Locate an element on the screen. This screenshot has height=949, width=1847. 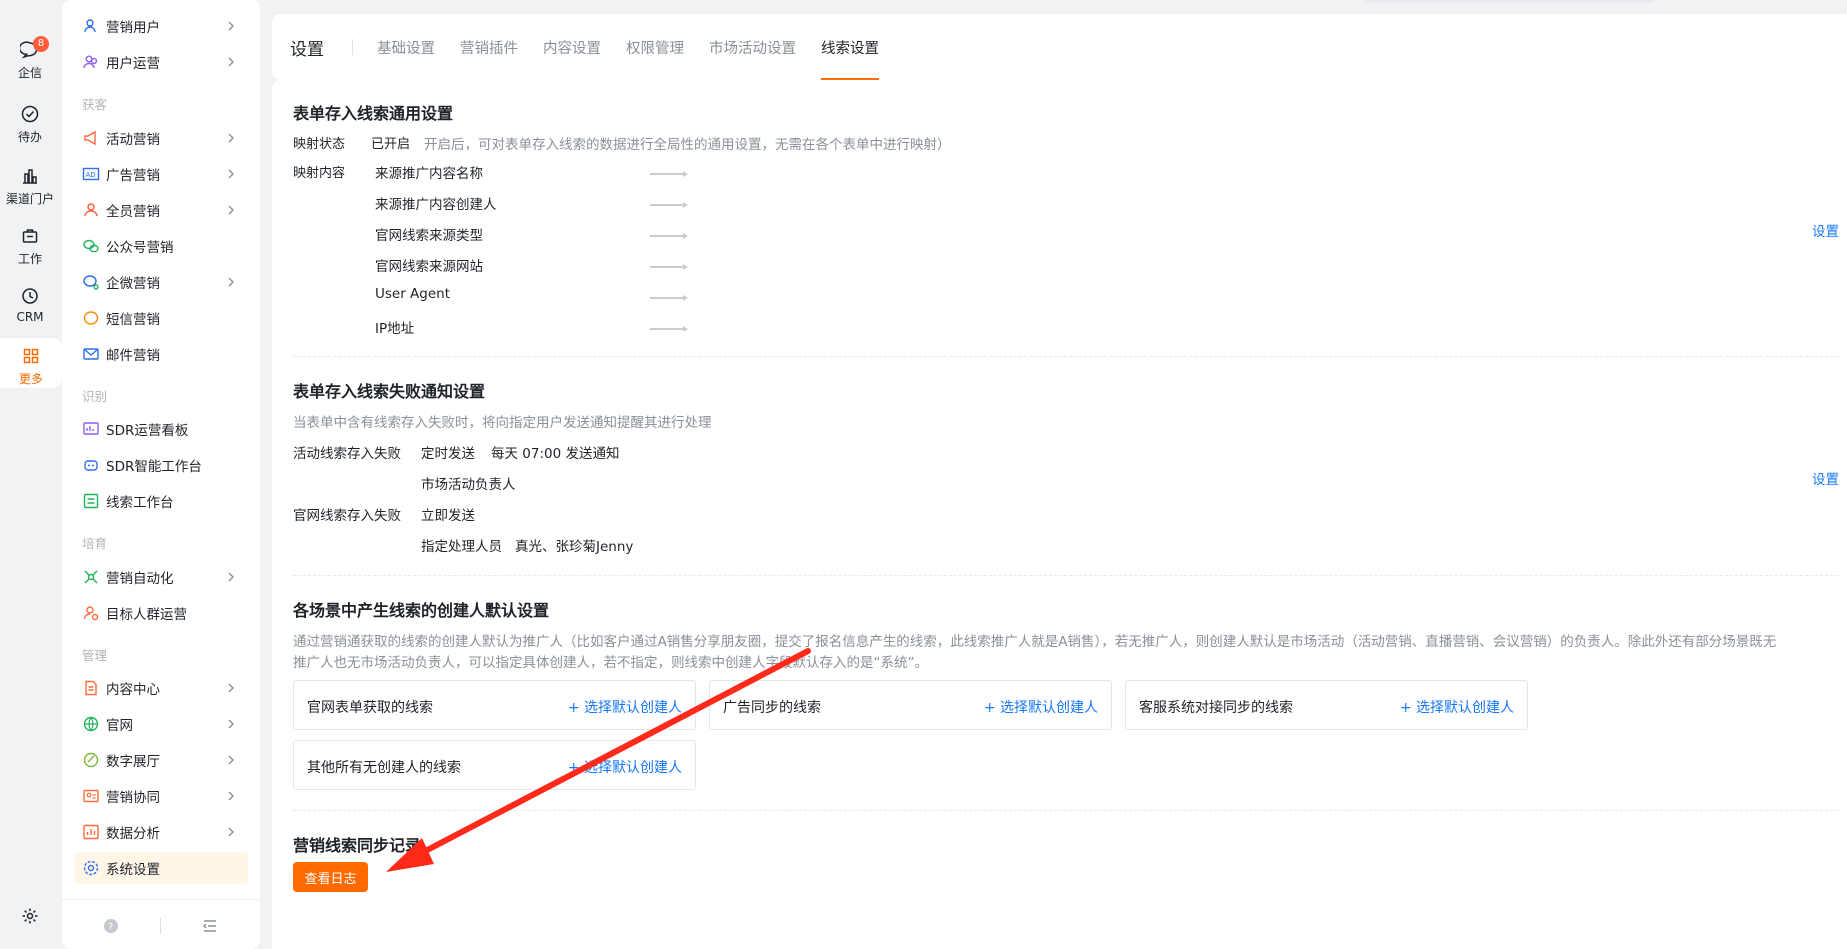
menu-item-lead-workbench: 线索工作台 is located at coordinates (161, 501).